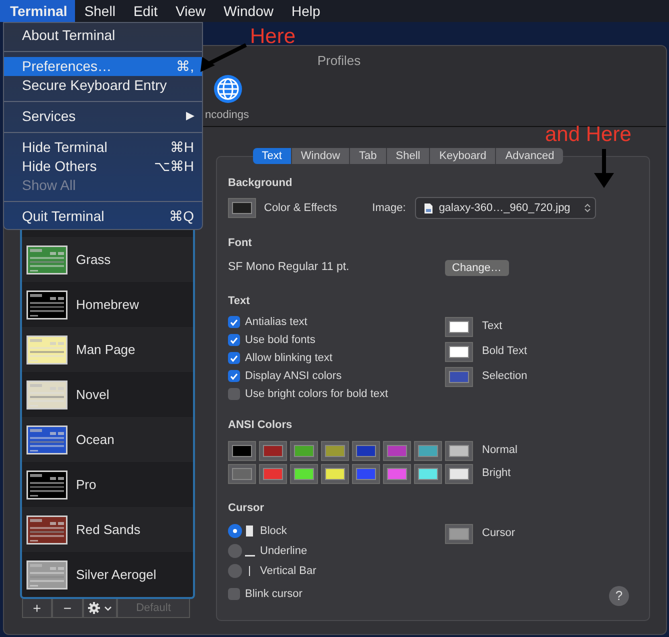 This screenshot has height=637, width=669. I want to click on gear-icon, so click(94, 608).